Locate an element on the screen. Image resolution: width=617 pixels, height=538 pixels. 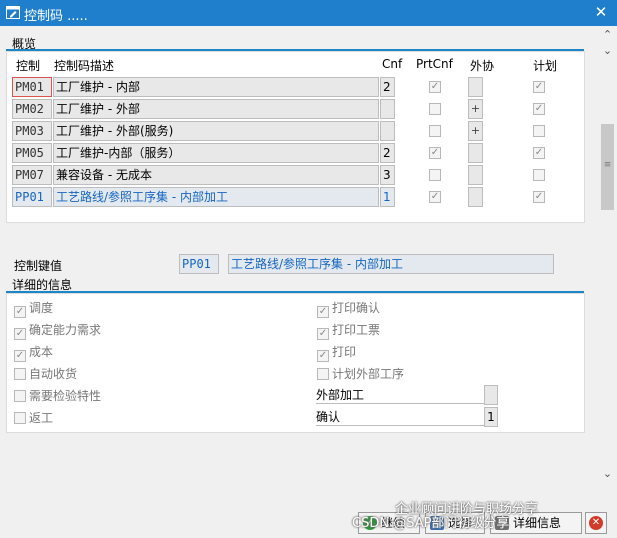
close-icon: ✕ is located at coordinates (601, 12).